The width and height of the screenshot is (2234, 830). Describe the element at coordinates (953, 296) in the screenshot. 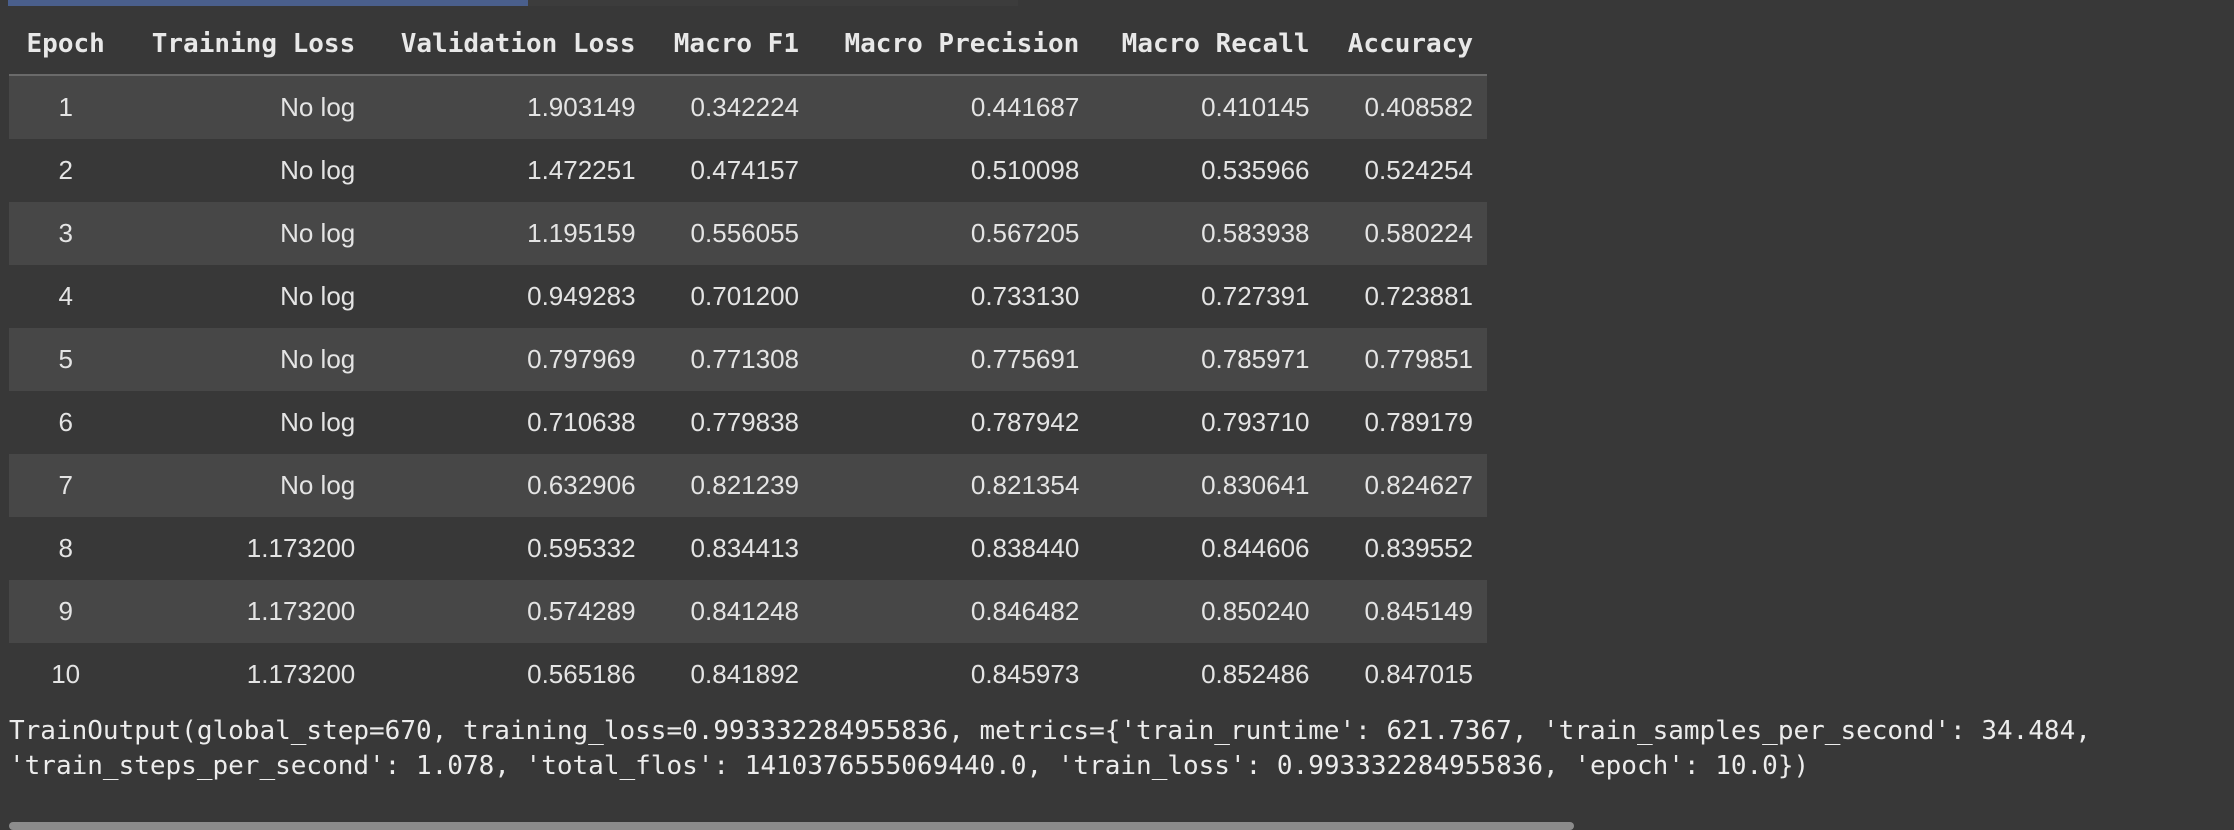

I see `cell-macro-precision: 0.733130` at that location.